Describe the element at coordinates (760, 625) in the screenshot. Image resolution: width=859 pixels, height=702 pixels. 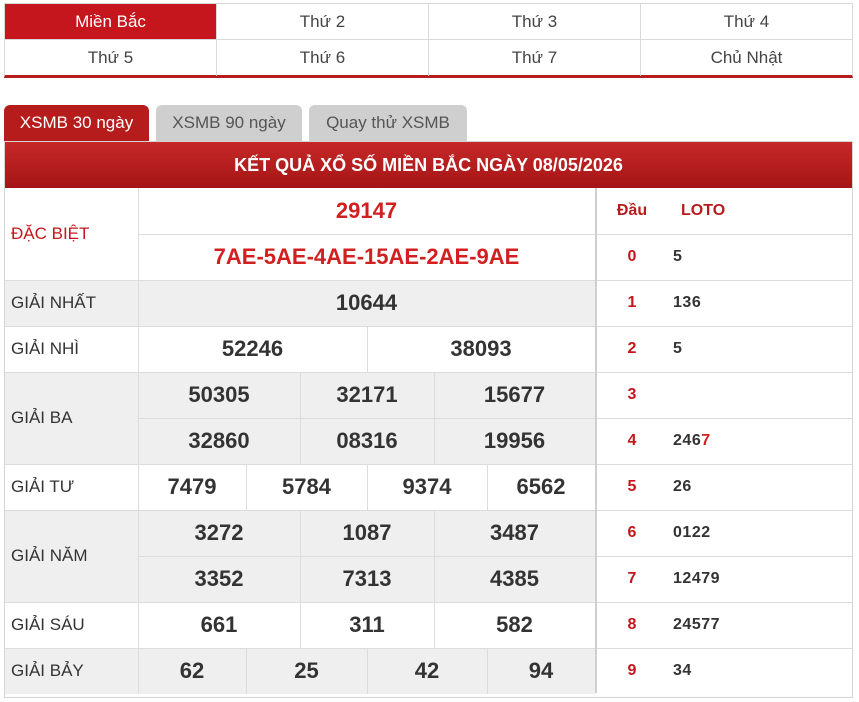
I see `loto-values: 2 4 5 7 7` at that location.